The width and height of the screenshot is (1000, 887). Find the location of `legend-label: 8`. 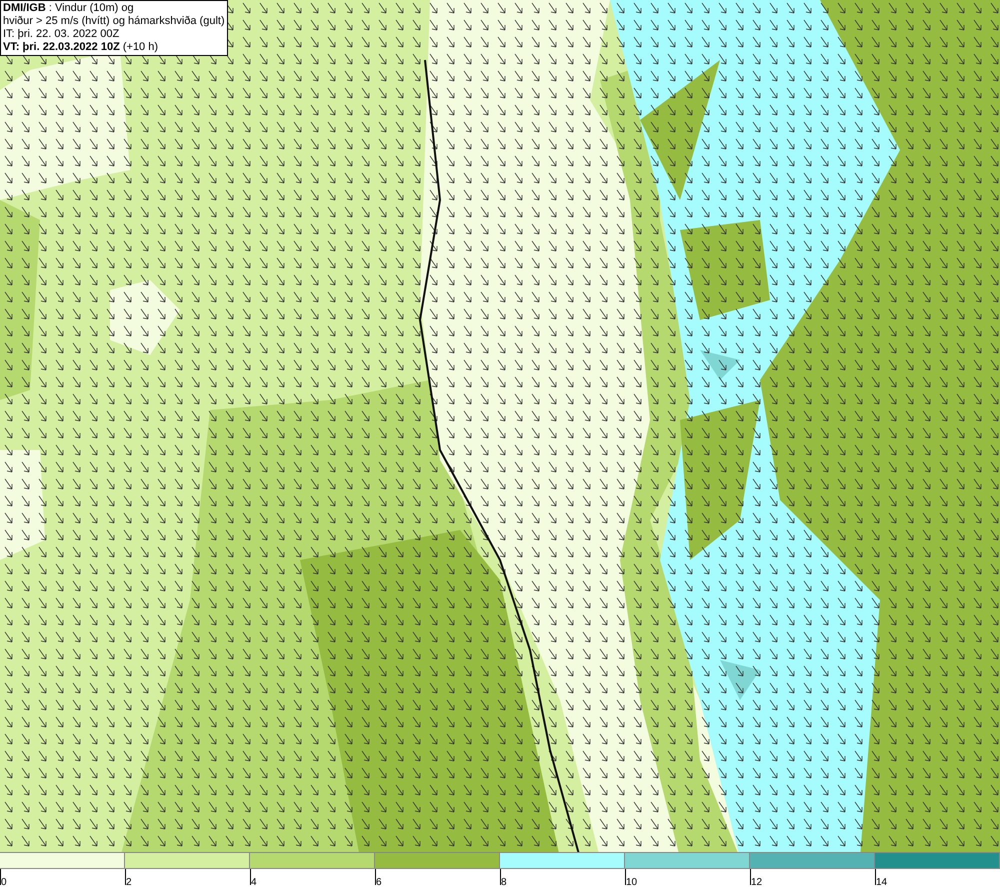

legend-label: 8 is located at coordinates (504, 882).